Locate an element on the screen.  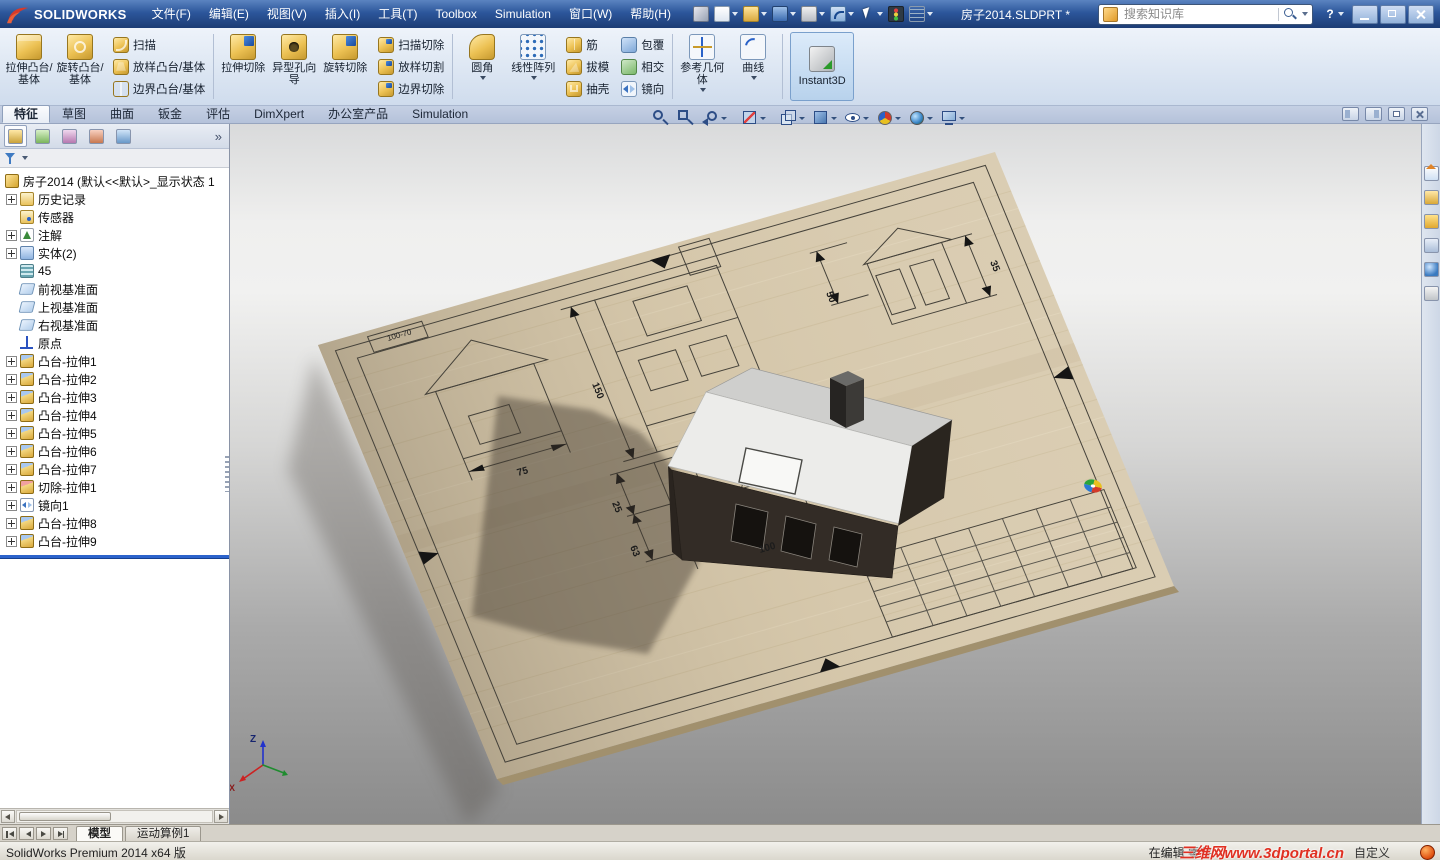
command-tab: Simulation is located at coordinates (440, 114).